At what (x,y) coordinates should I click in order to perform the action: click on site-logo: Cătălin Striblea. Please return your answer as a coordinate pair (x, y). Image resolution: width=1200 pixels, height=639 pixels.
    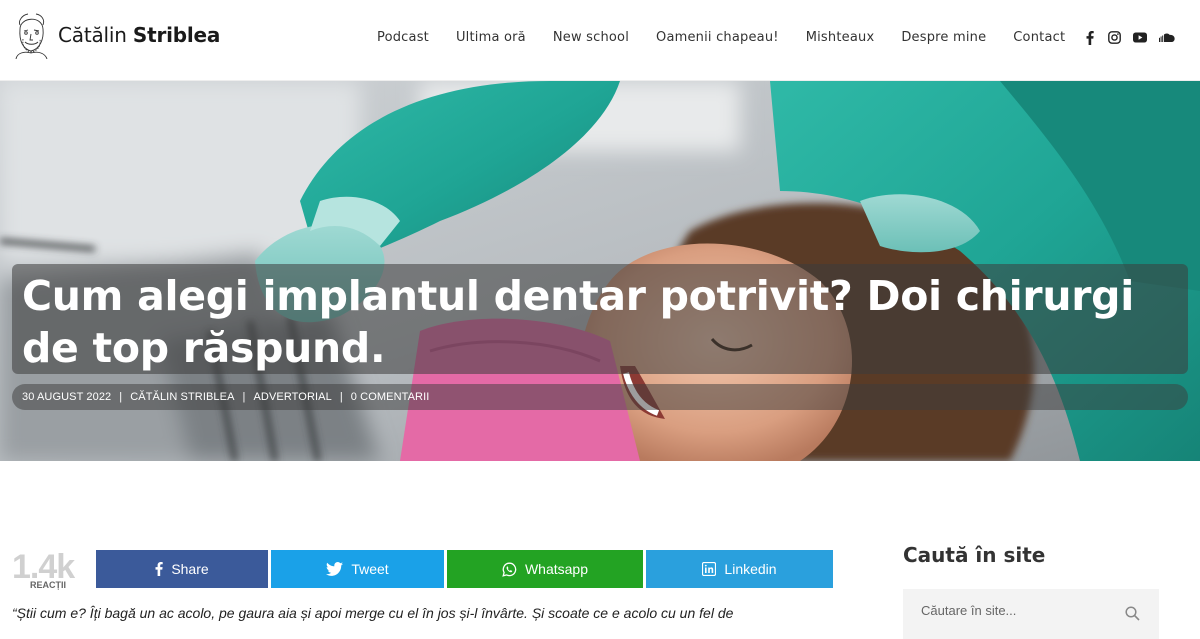
    Looking at the image, I should click on (116, 35).